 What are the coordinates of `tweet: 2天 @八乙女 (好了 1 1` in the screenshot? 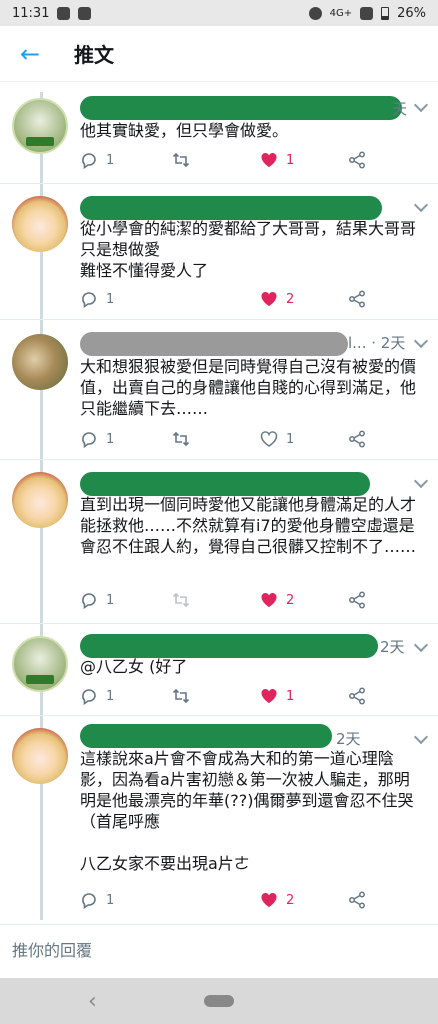 It's located at (219, 670).